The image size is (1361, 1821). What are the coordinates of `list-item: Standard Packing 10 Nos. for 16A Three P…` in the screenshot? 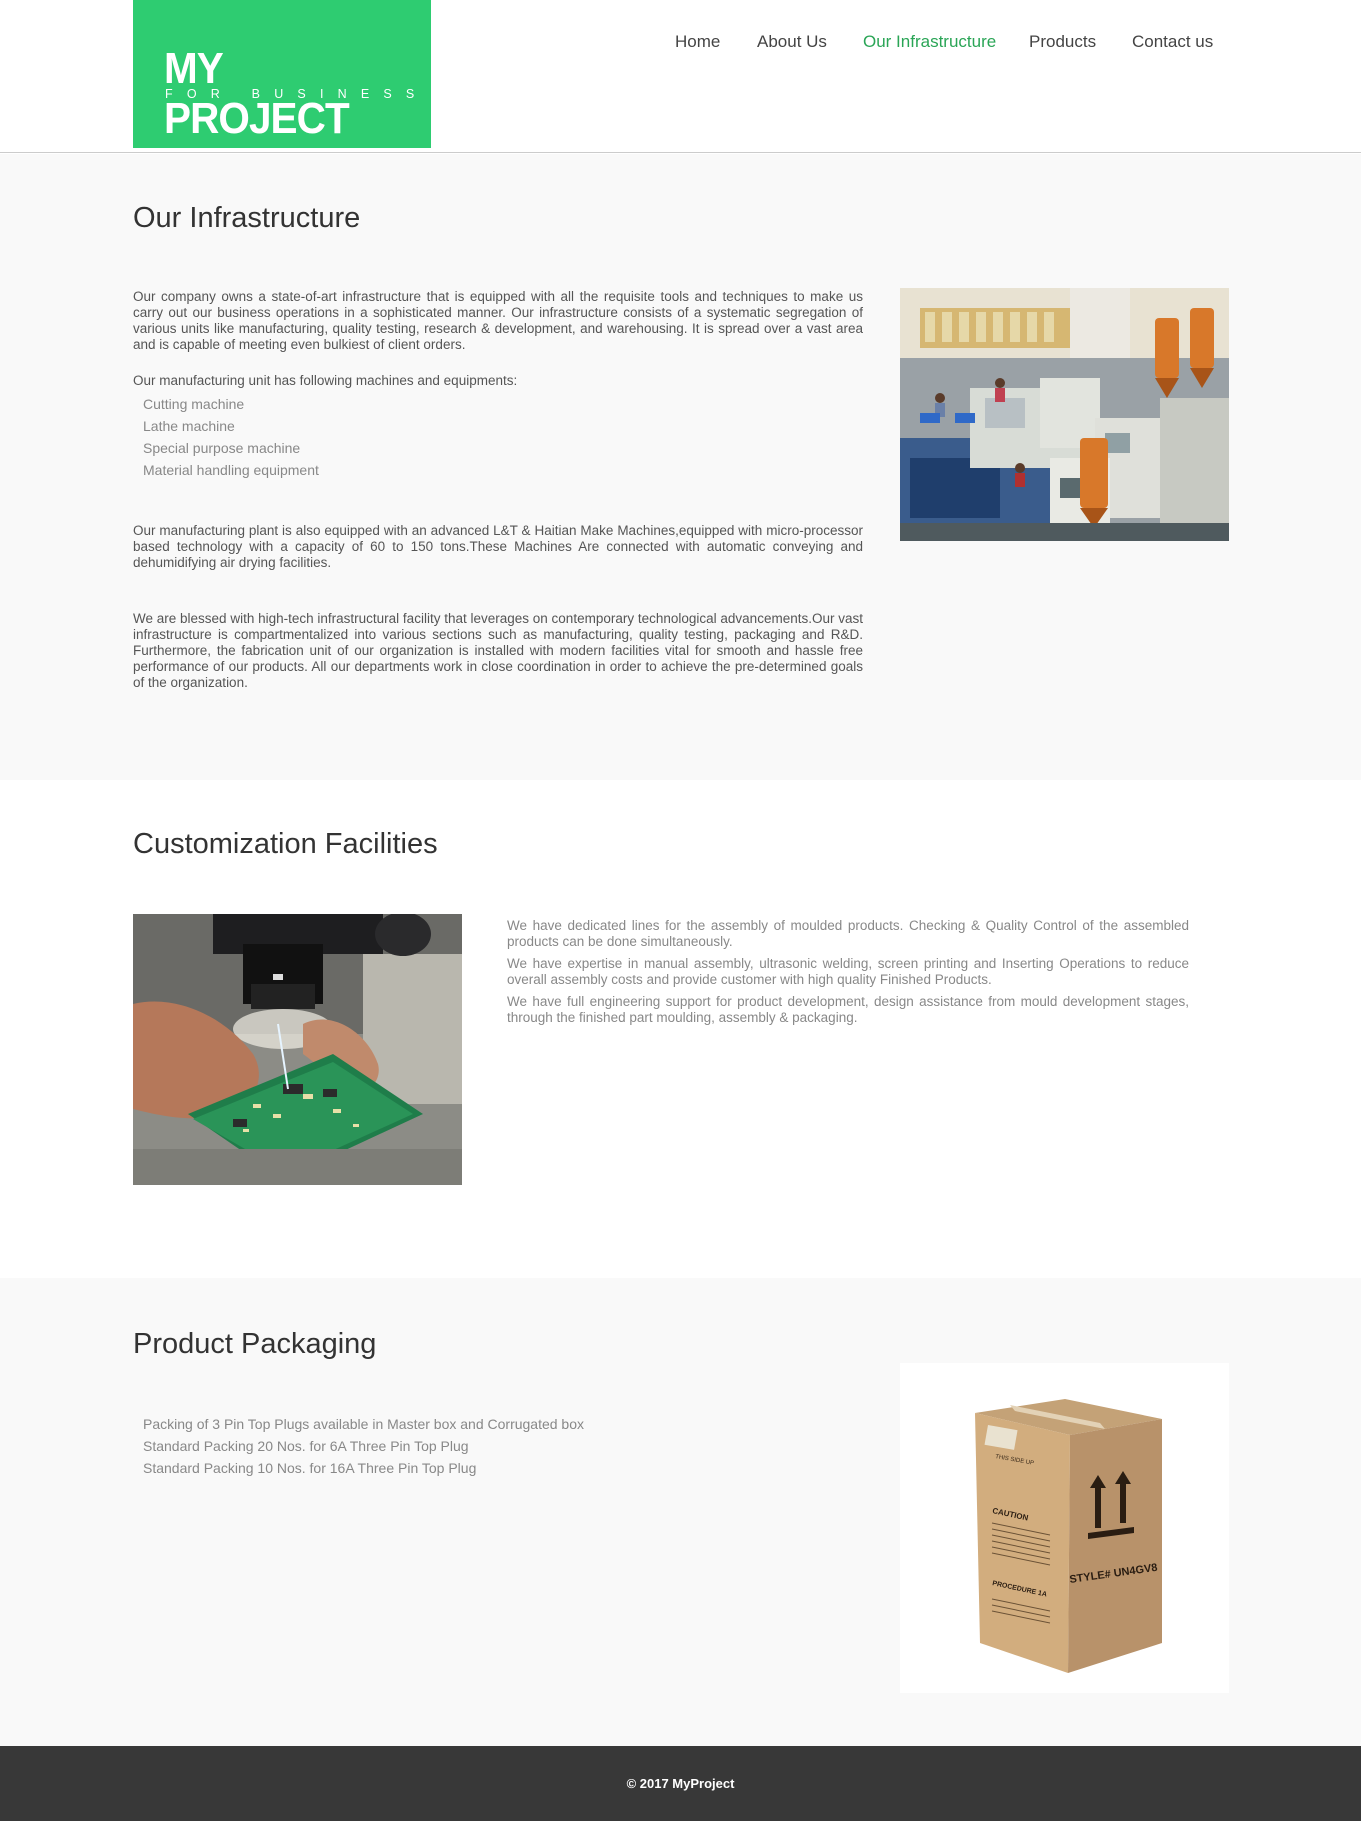 It's located at (310, 1468).